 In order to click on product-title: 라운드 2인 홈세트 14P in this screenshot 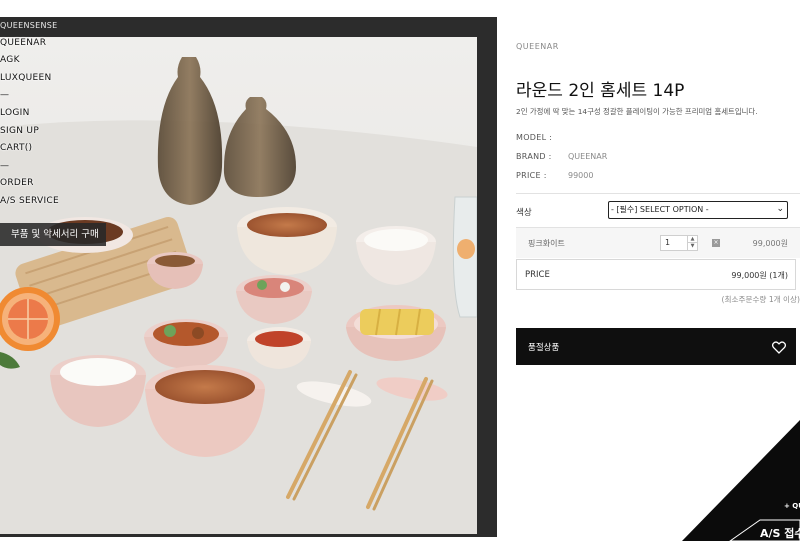, I will do `click(600, 91)`.